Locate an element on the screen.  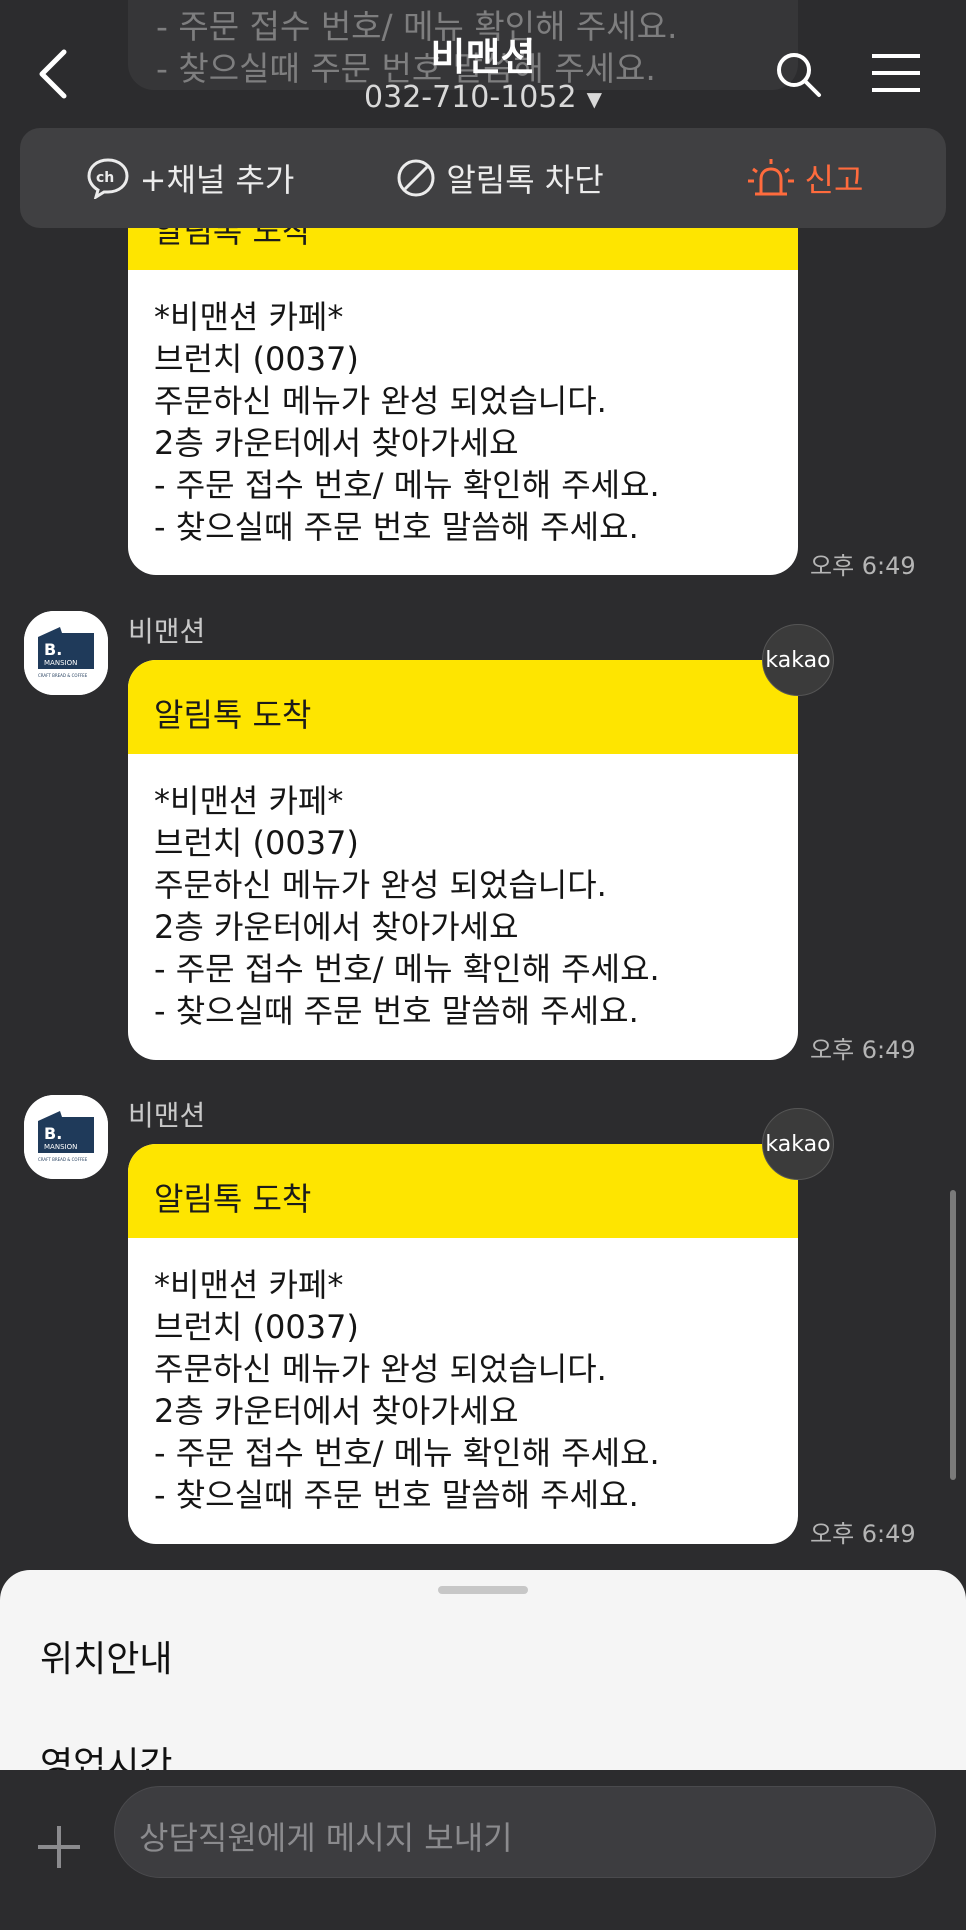
attach-button is located at coordinates (59, 1847).